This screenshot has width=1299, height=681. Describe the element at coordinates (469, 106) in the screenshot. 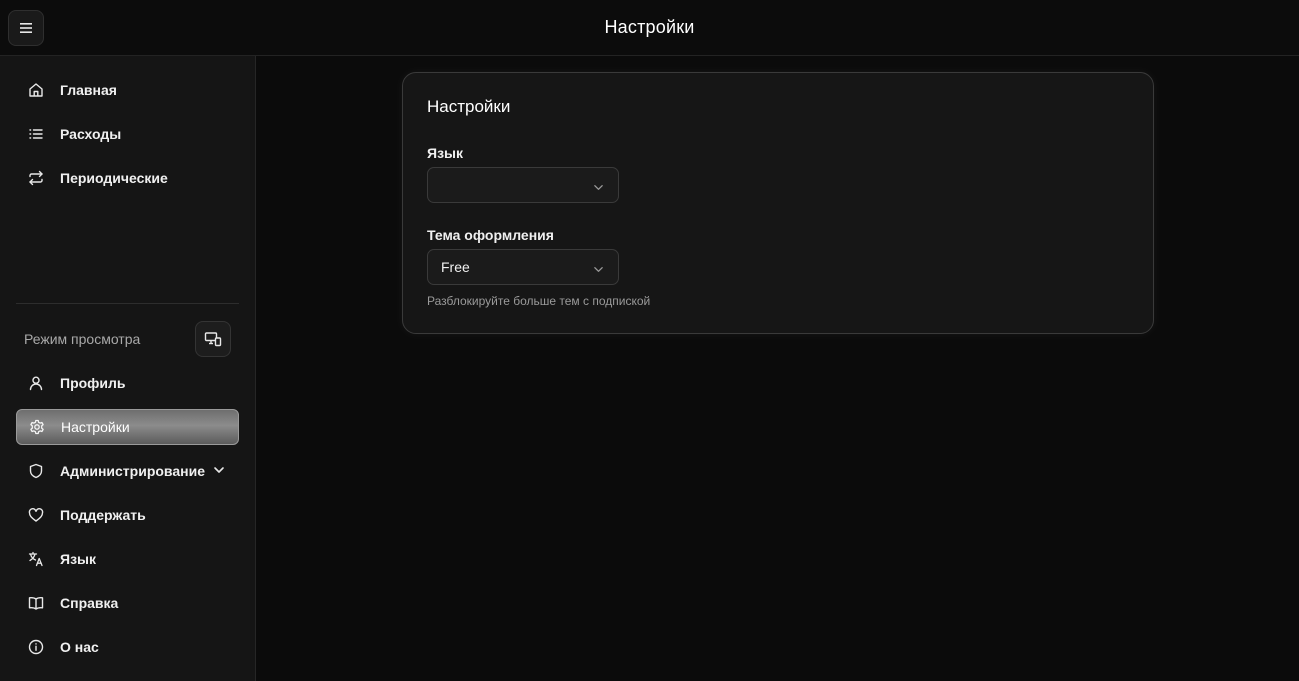

I see `card-title: Настройки` at that location.